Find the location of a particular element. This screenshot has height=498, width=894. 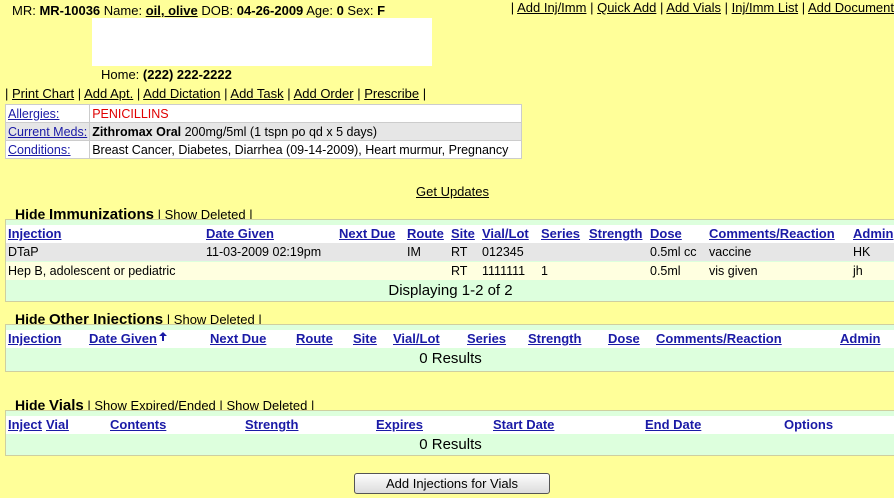

col-vial: Vial is located at coordinates (57, 424).